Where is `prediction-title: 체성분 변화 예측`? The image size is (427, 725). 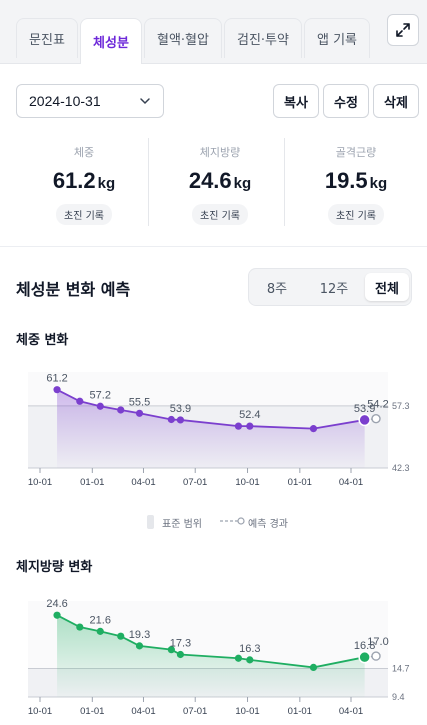 prediction-title: 체성분 변화 예측 is located at coordinates (73, 289).